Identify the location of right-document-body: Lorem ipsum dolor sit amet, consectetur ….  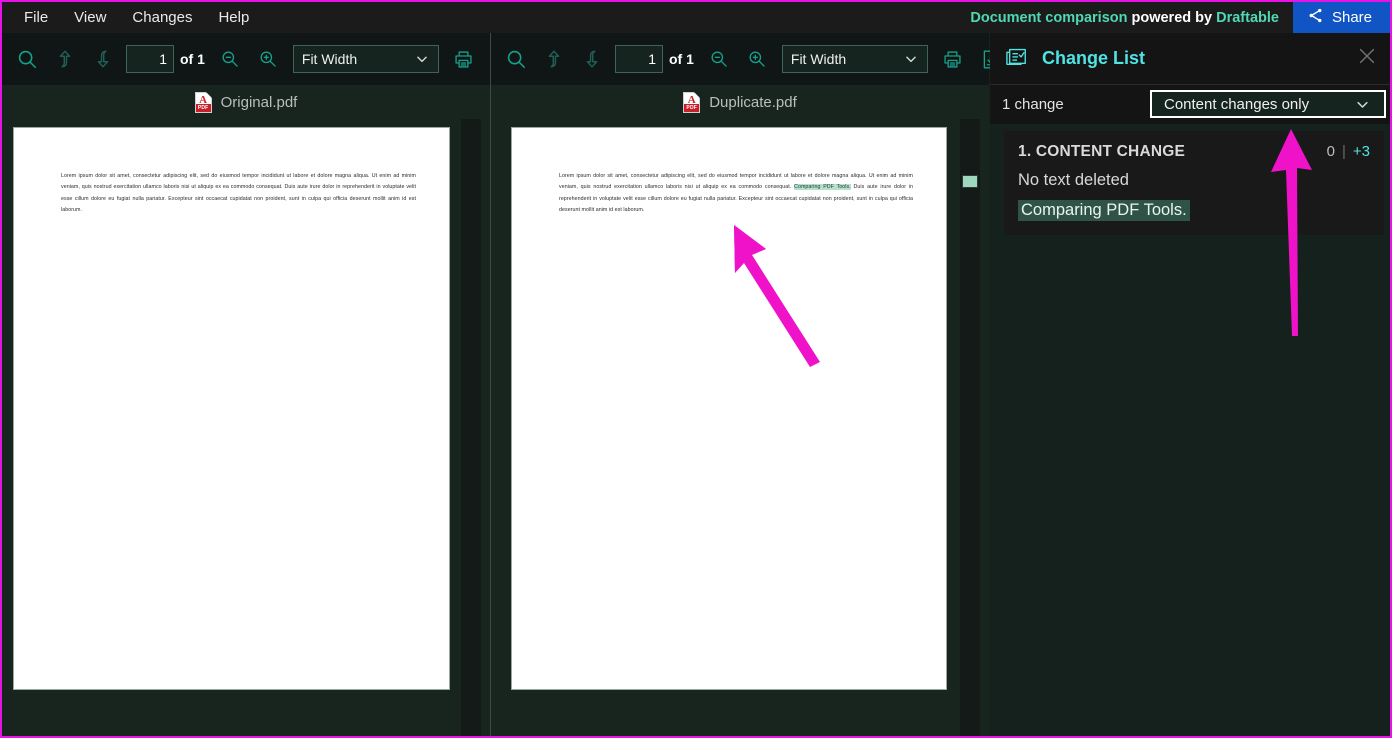
(729, 172).